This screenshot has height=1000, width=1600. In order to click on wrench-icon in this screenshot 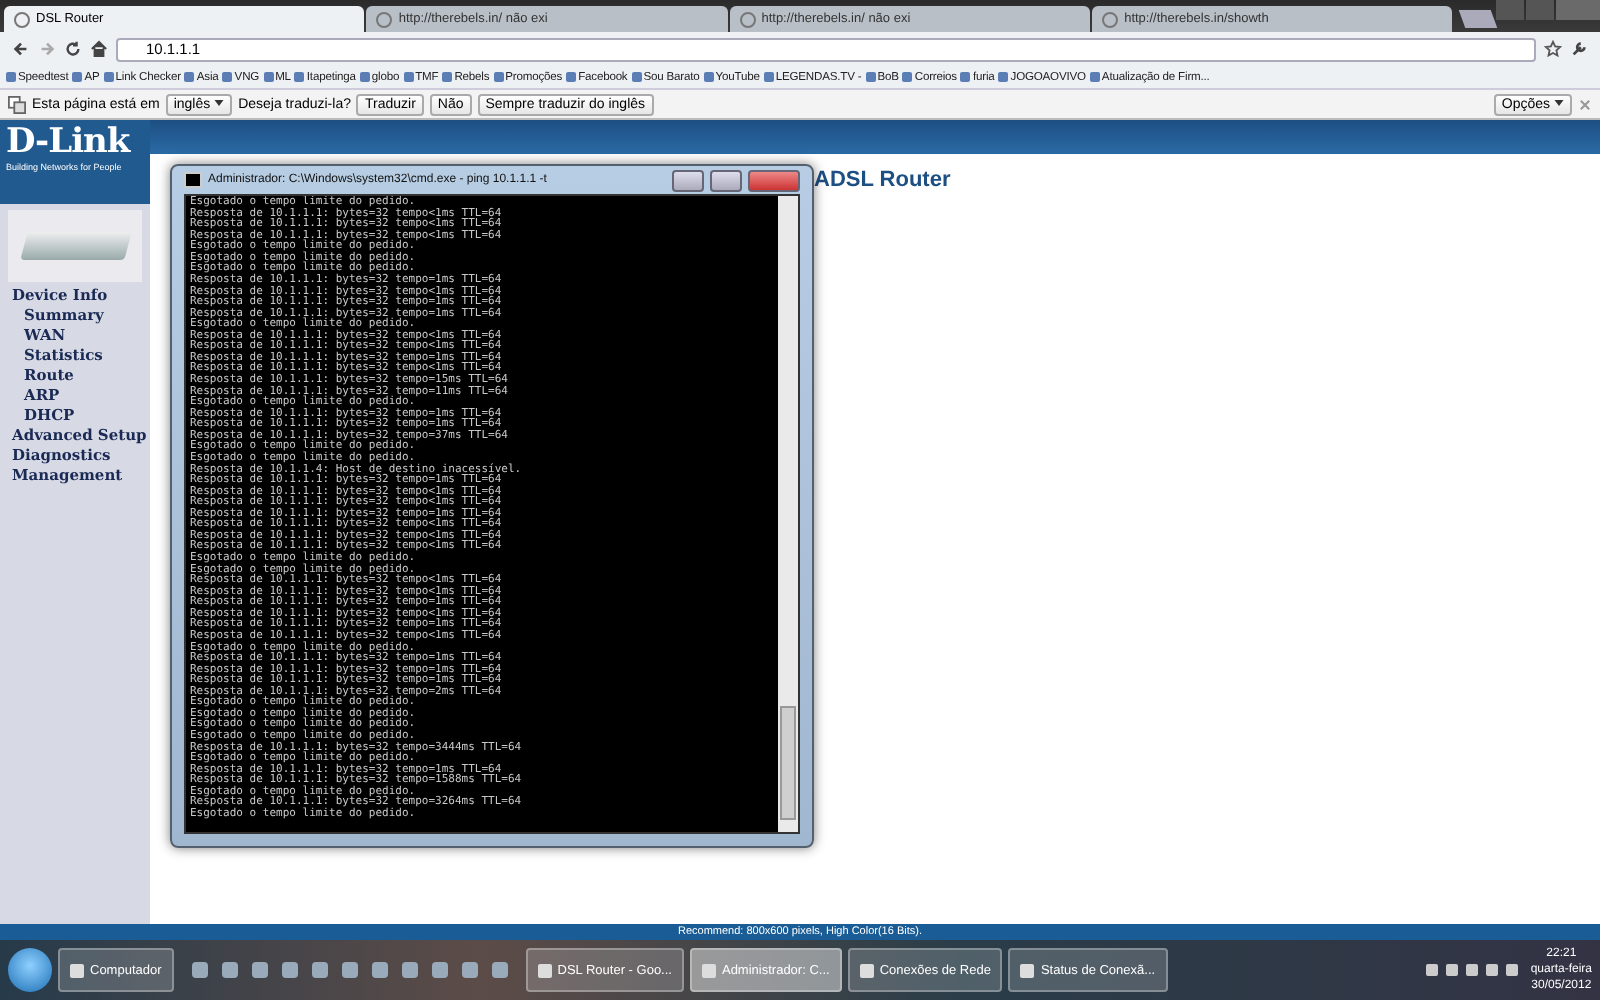, I will do `click(1579, 49)`.